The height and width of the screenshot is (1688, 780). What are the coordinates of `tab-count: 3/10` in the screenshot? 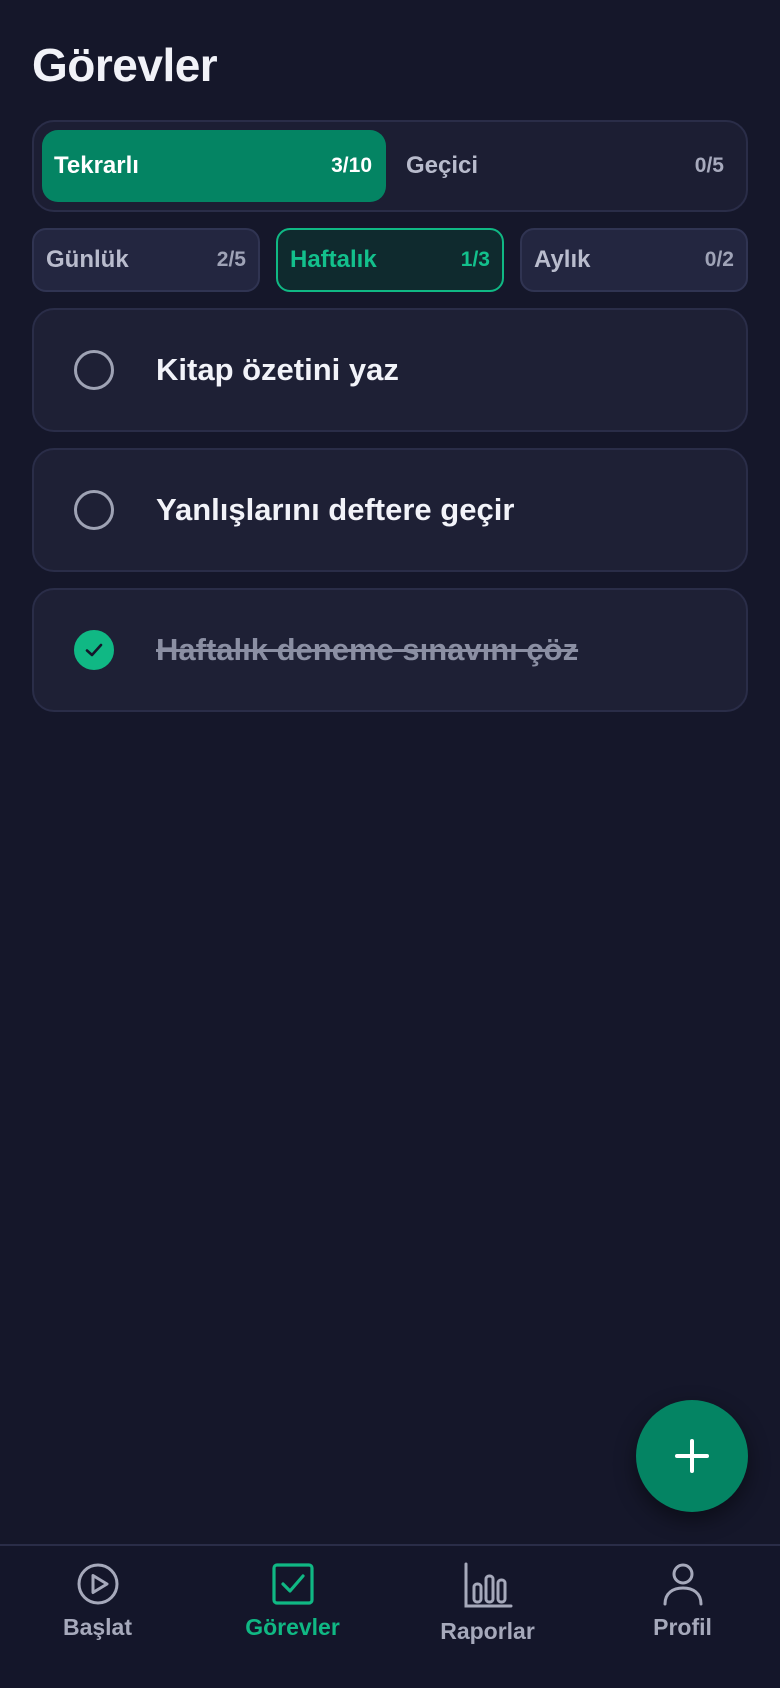 It's located at (351, 165).